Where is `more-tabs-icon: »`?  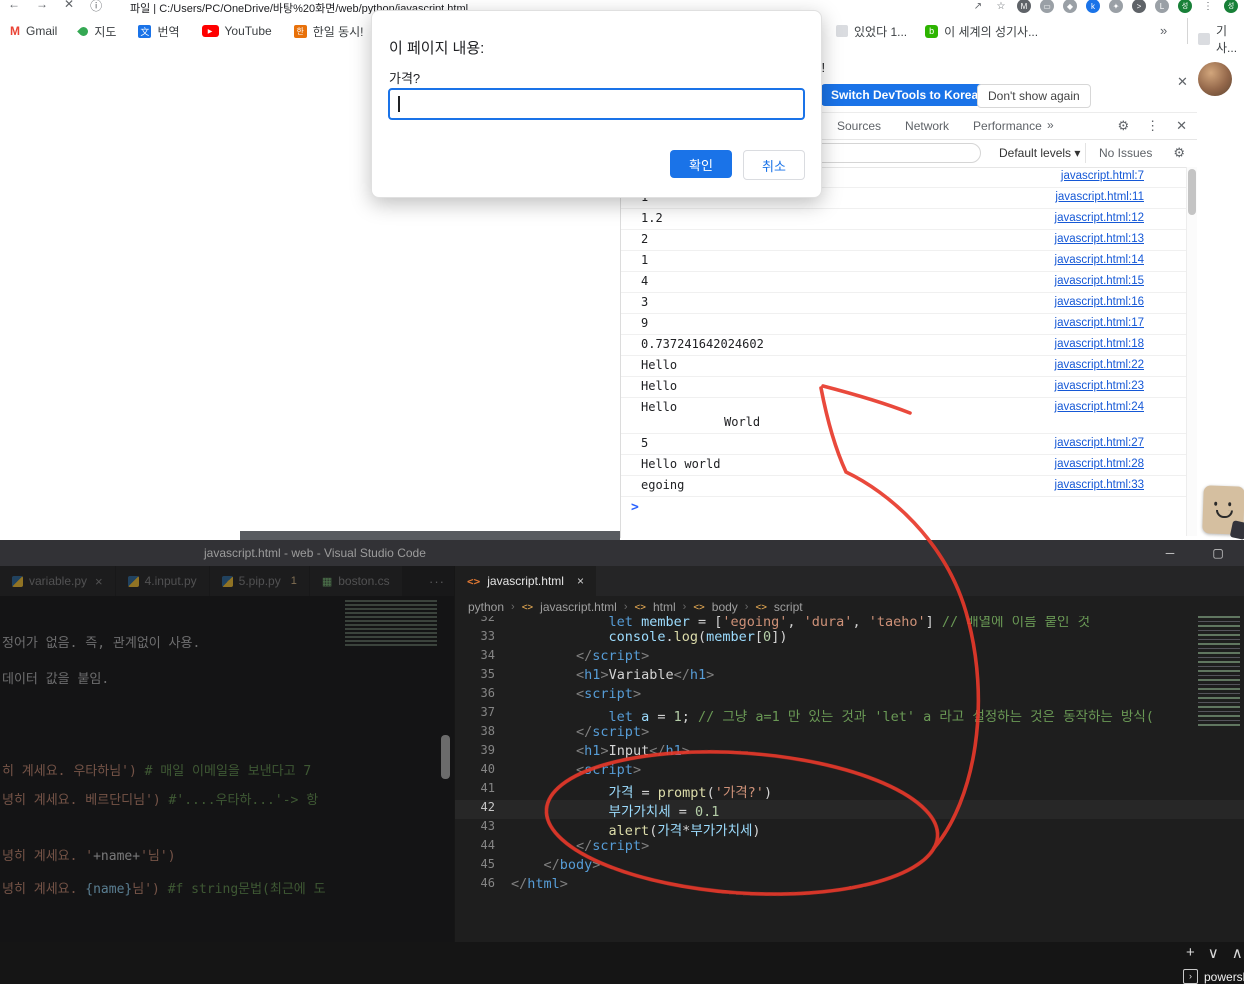
more-tabs-icon: » is located at coordinates (1050, 125).